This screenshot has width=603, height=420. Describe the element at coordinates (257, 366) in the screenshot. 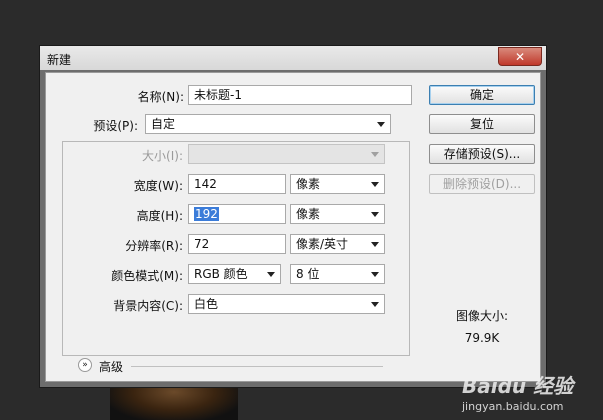

I see `advanced-divider` at that location.